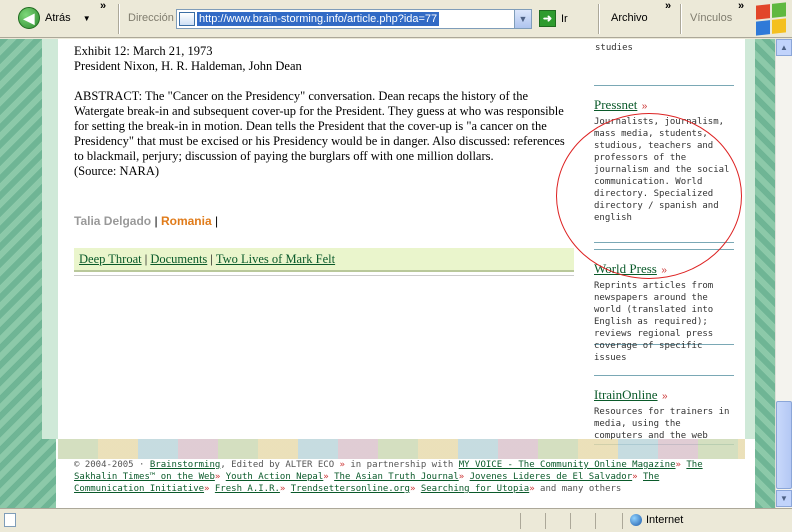 The image size is (792, 532). I want to click on footer-link-partner: MY VOICE - The Community Online Magazine, so click(567, 465).